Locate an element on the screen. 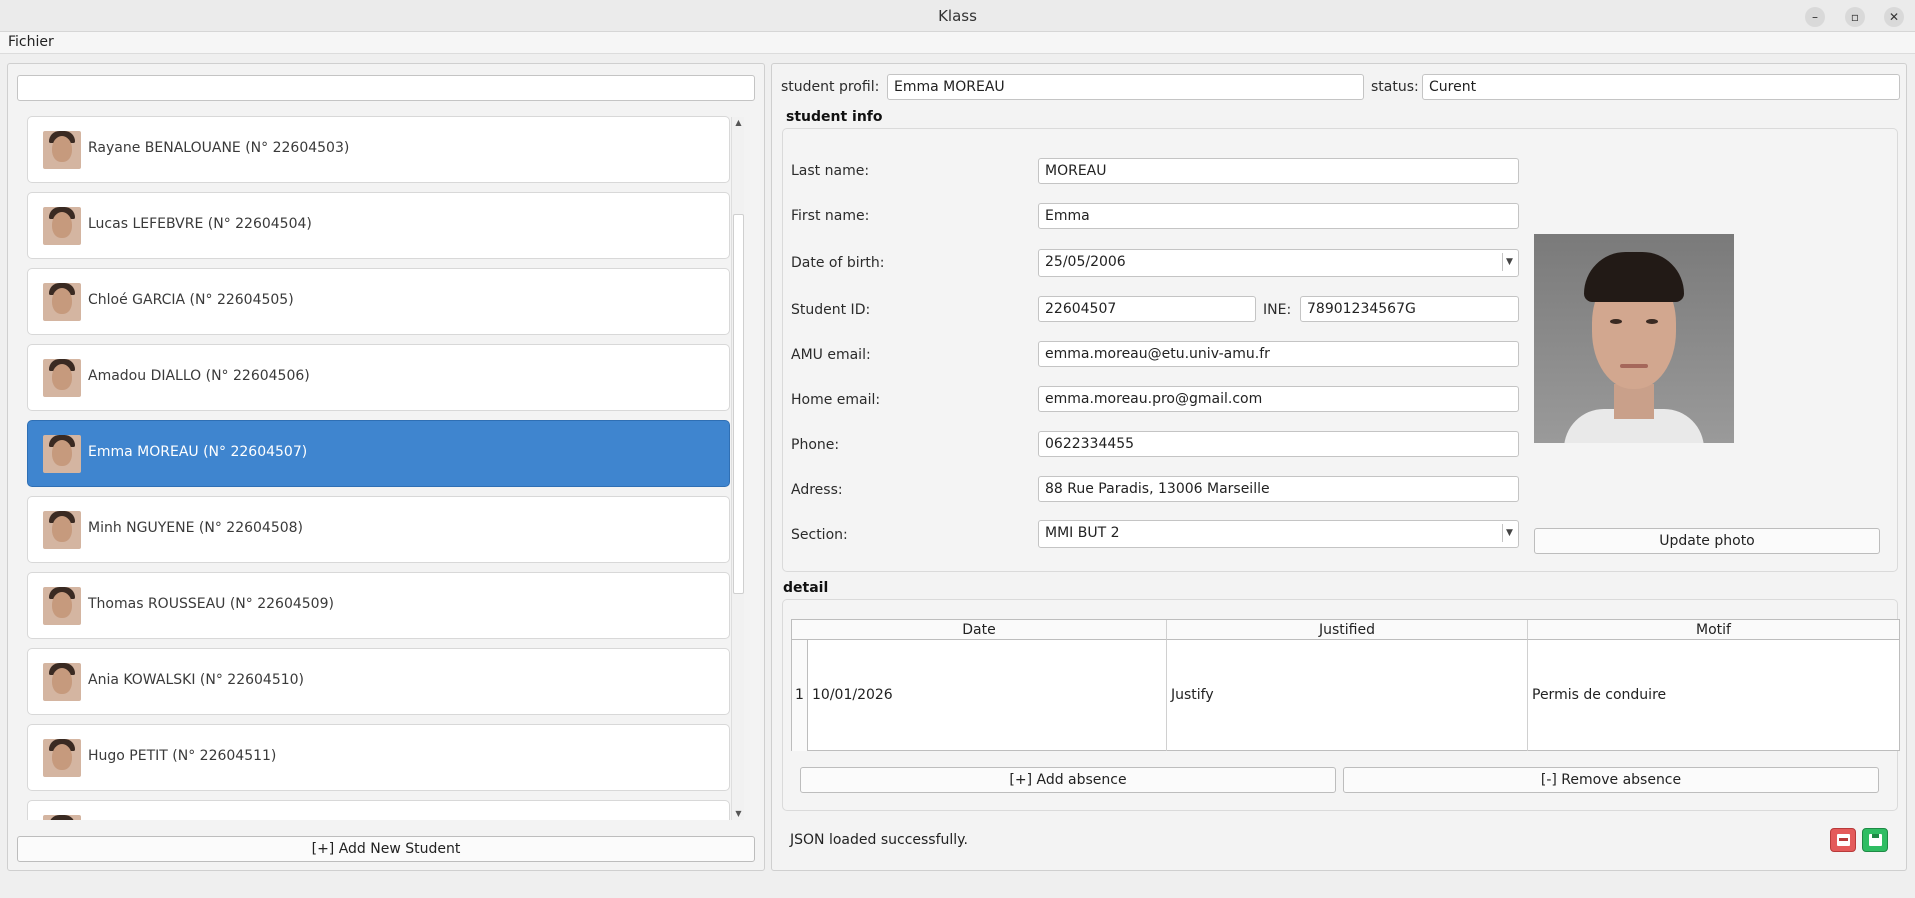  maximize-icon: ▫ is located at coordinates (1855, 17).